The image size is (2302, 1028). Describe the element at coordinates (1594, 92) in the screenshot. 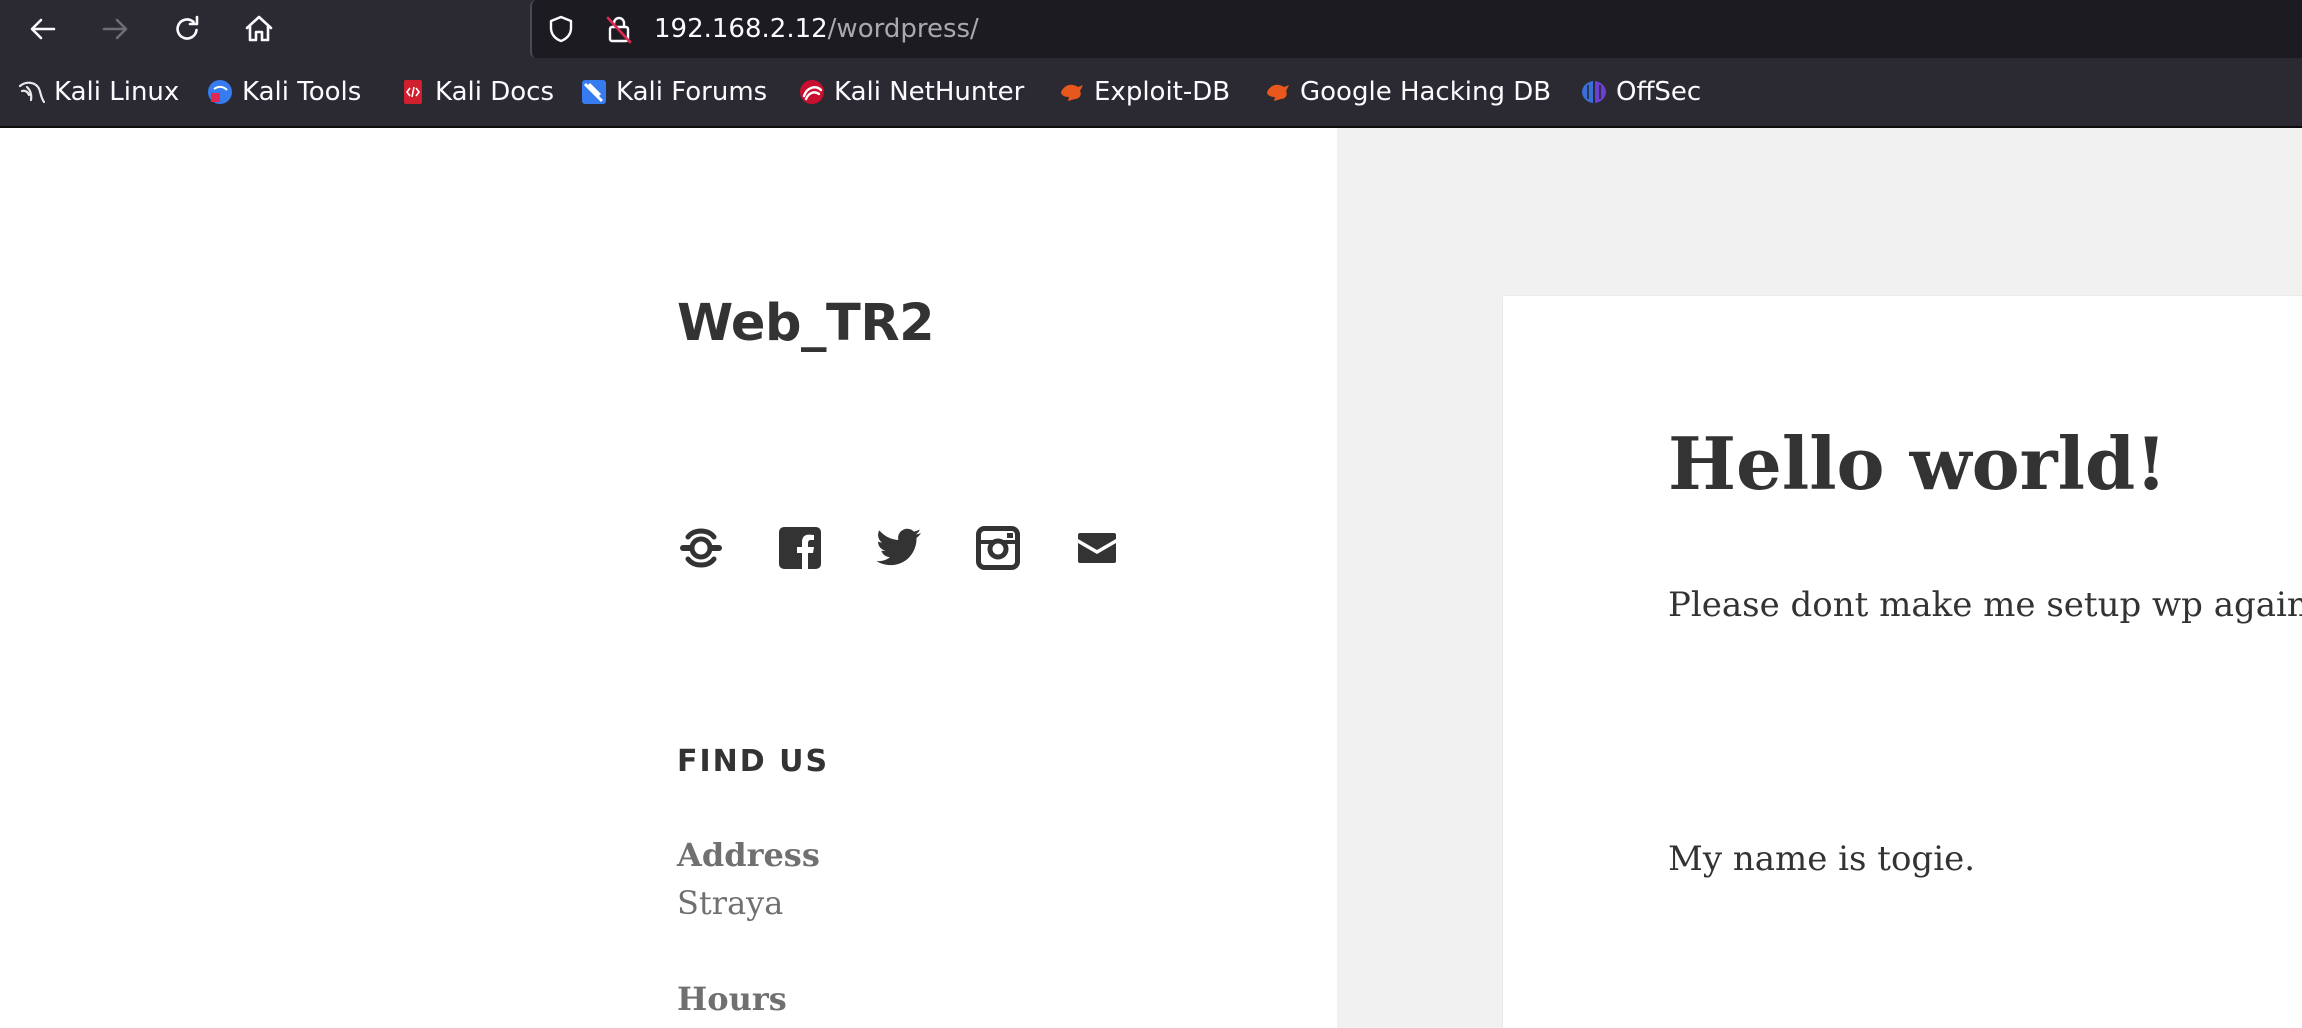

I see `offsec-icon` at that location.